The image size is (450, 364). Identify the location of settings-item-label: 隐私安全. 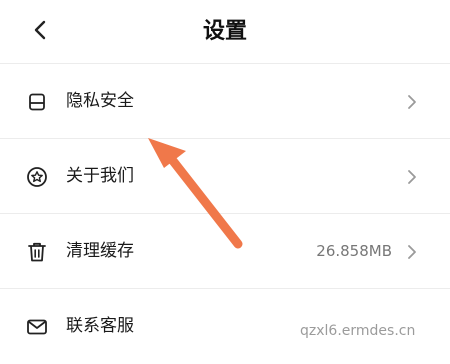
(100, 101).